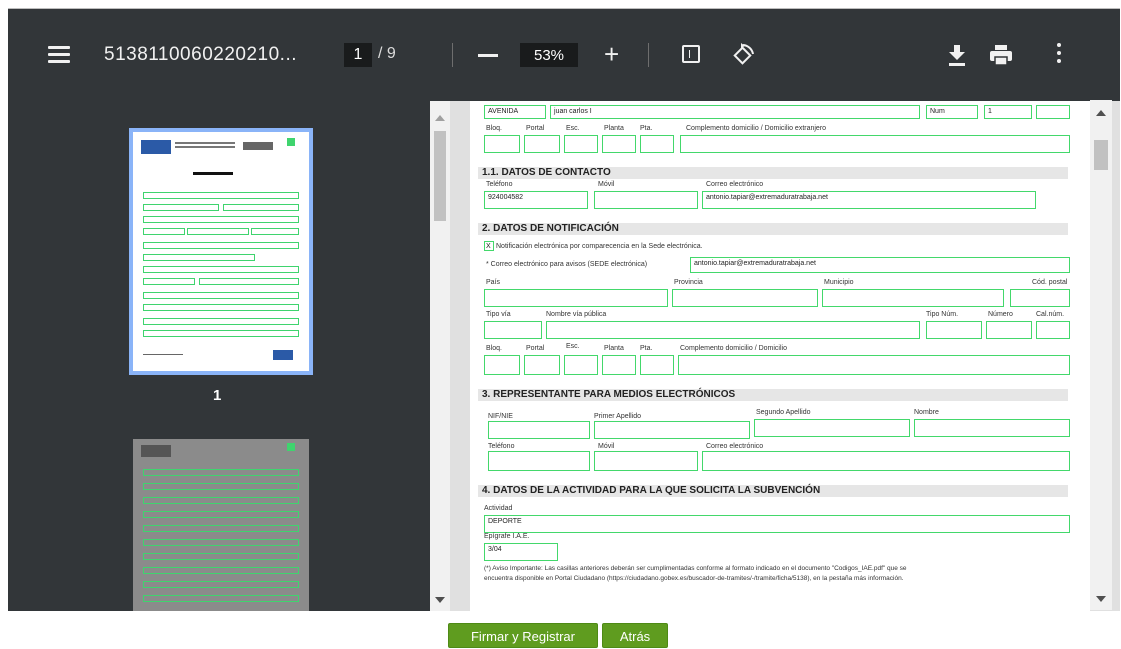  What do you see at coordinates (618, 416) in the screenshot?
I see `label: Primer Apellido` at bounding box center [618, 416].